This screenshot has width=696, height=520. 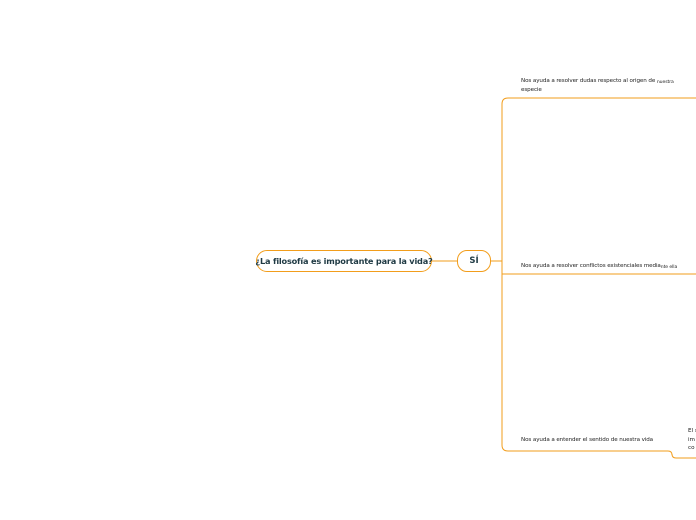 I want to click on partial-note-line-1: El s, so click(x=692, y=431).